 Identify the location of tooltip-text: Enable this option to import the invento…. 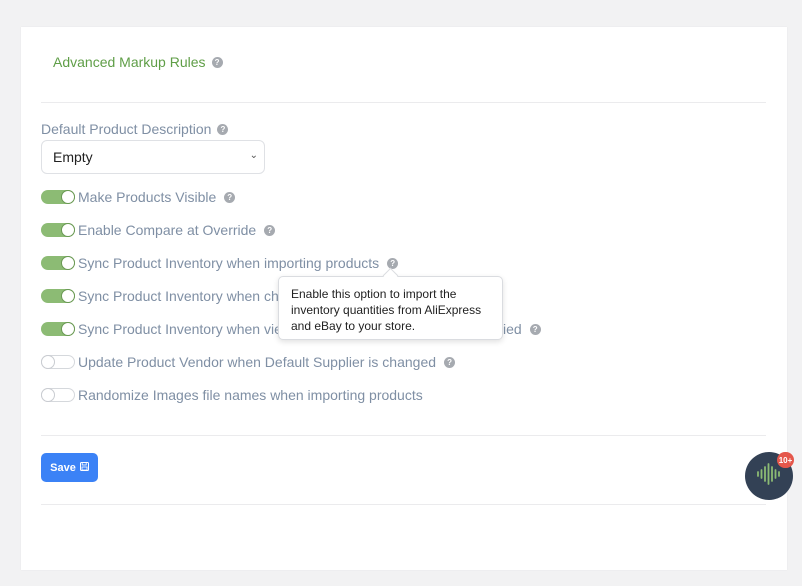
(386, 310).